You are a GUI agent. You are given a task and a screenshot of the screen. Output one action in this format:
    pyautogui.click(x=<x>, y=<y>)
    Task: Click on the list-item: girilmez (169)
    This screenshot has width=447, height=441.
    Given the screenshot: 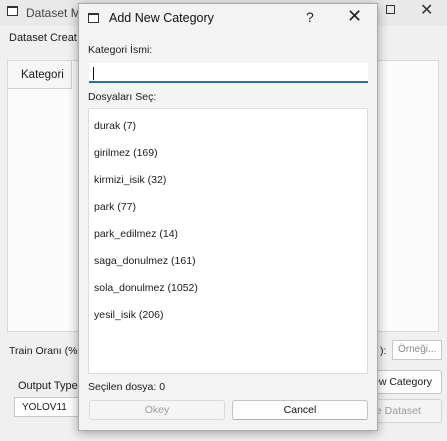 What is the action you would take?
    pyautogui.click(x=126, y=153)
    